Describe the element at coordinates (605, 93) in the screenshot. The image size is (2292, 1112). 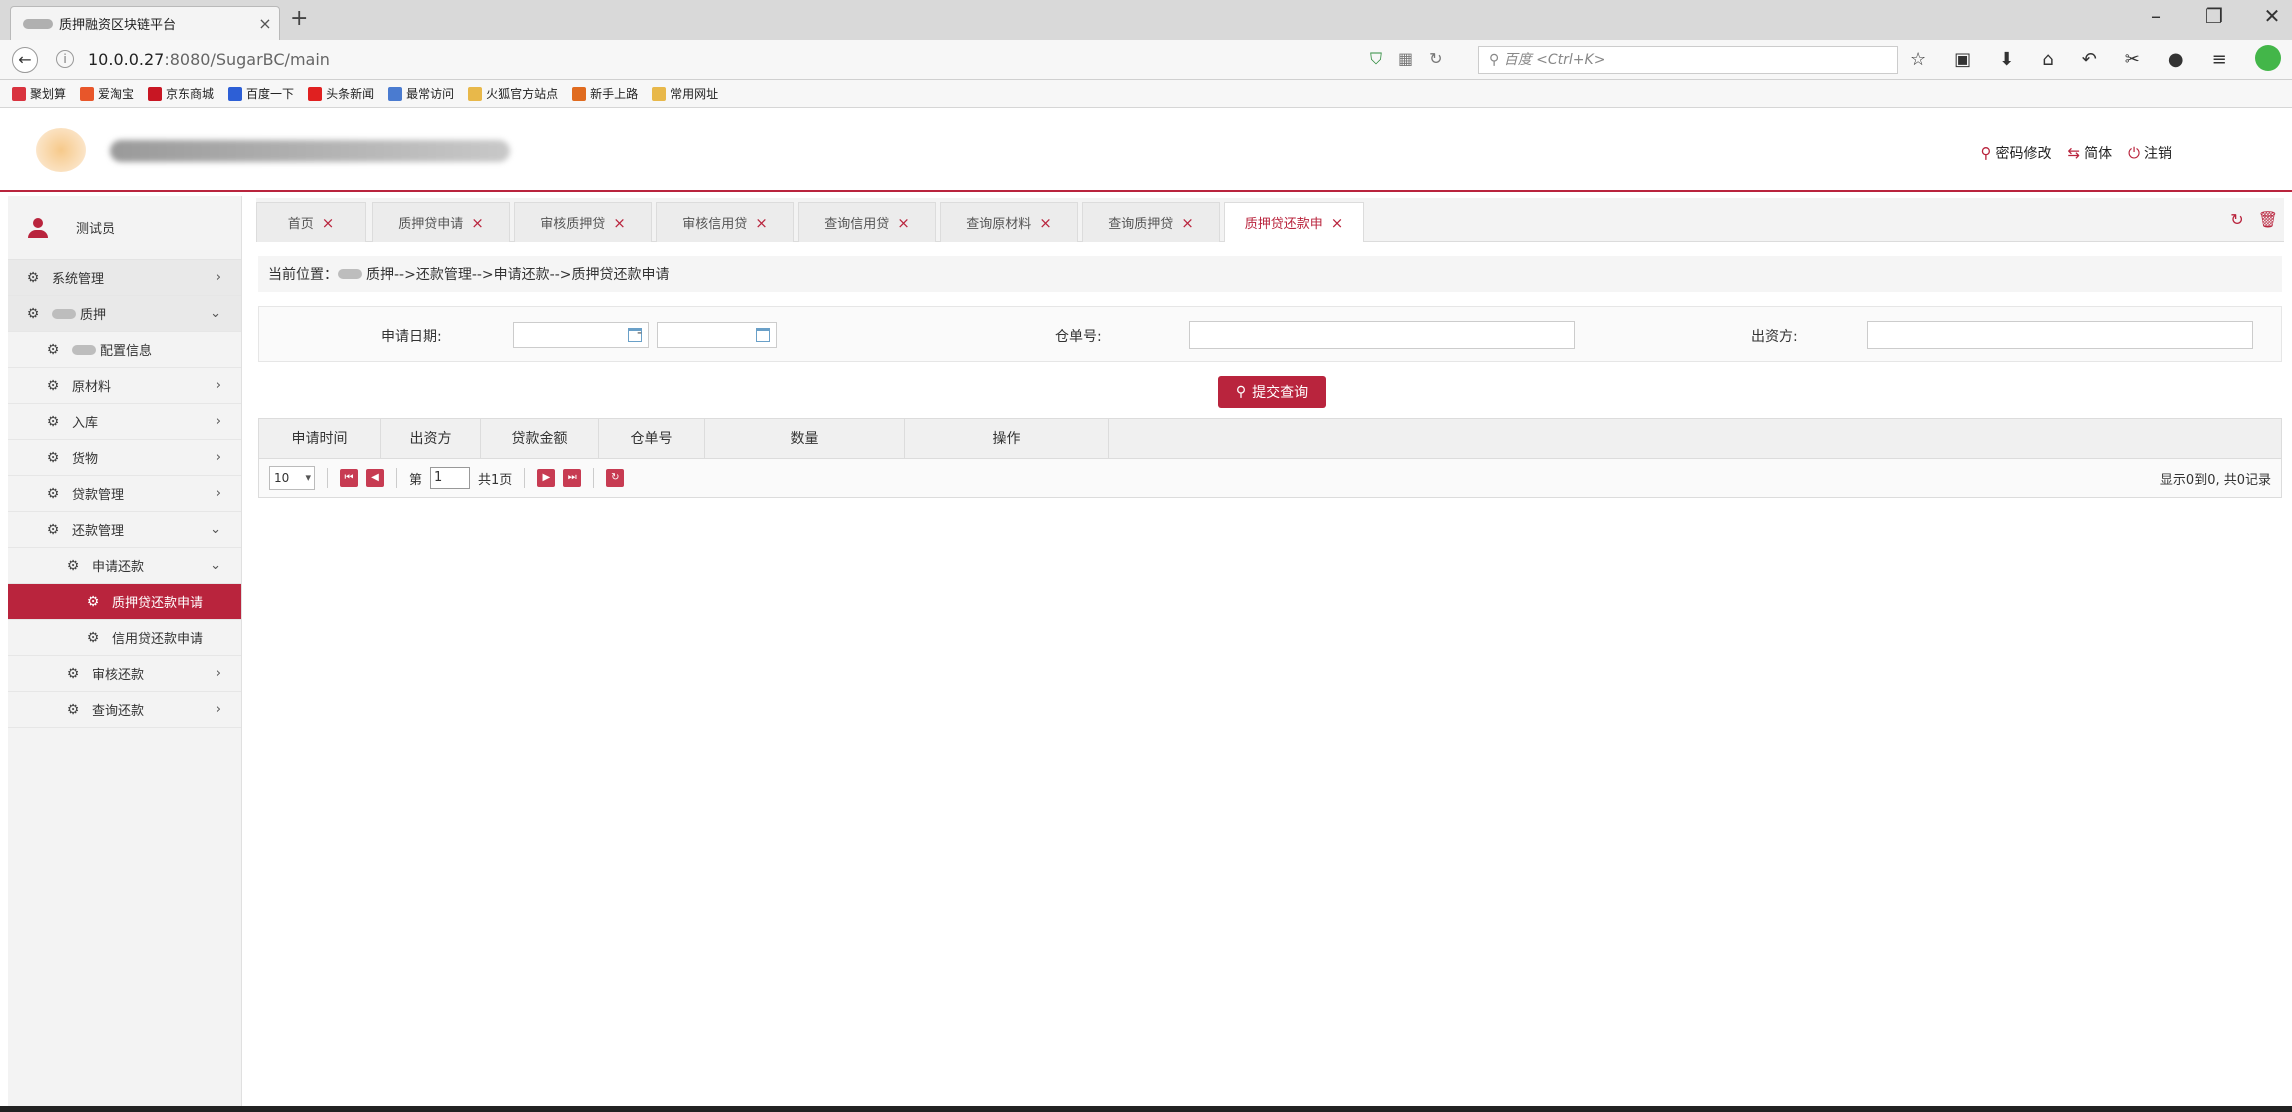
I see `bookmark-item: 新手上路` at that location.